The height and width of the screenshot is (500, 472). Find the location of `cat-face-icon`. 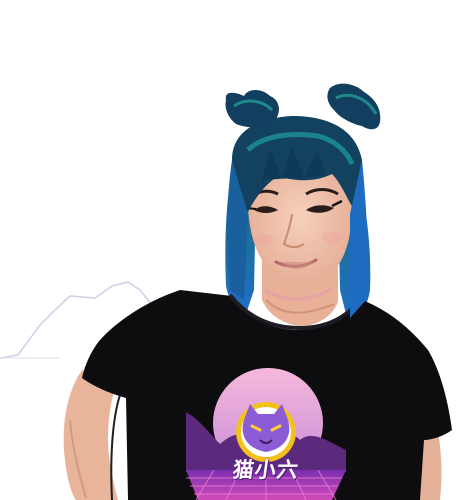

cat-face-icon is located at coordinates (266, 432).